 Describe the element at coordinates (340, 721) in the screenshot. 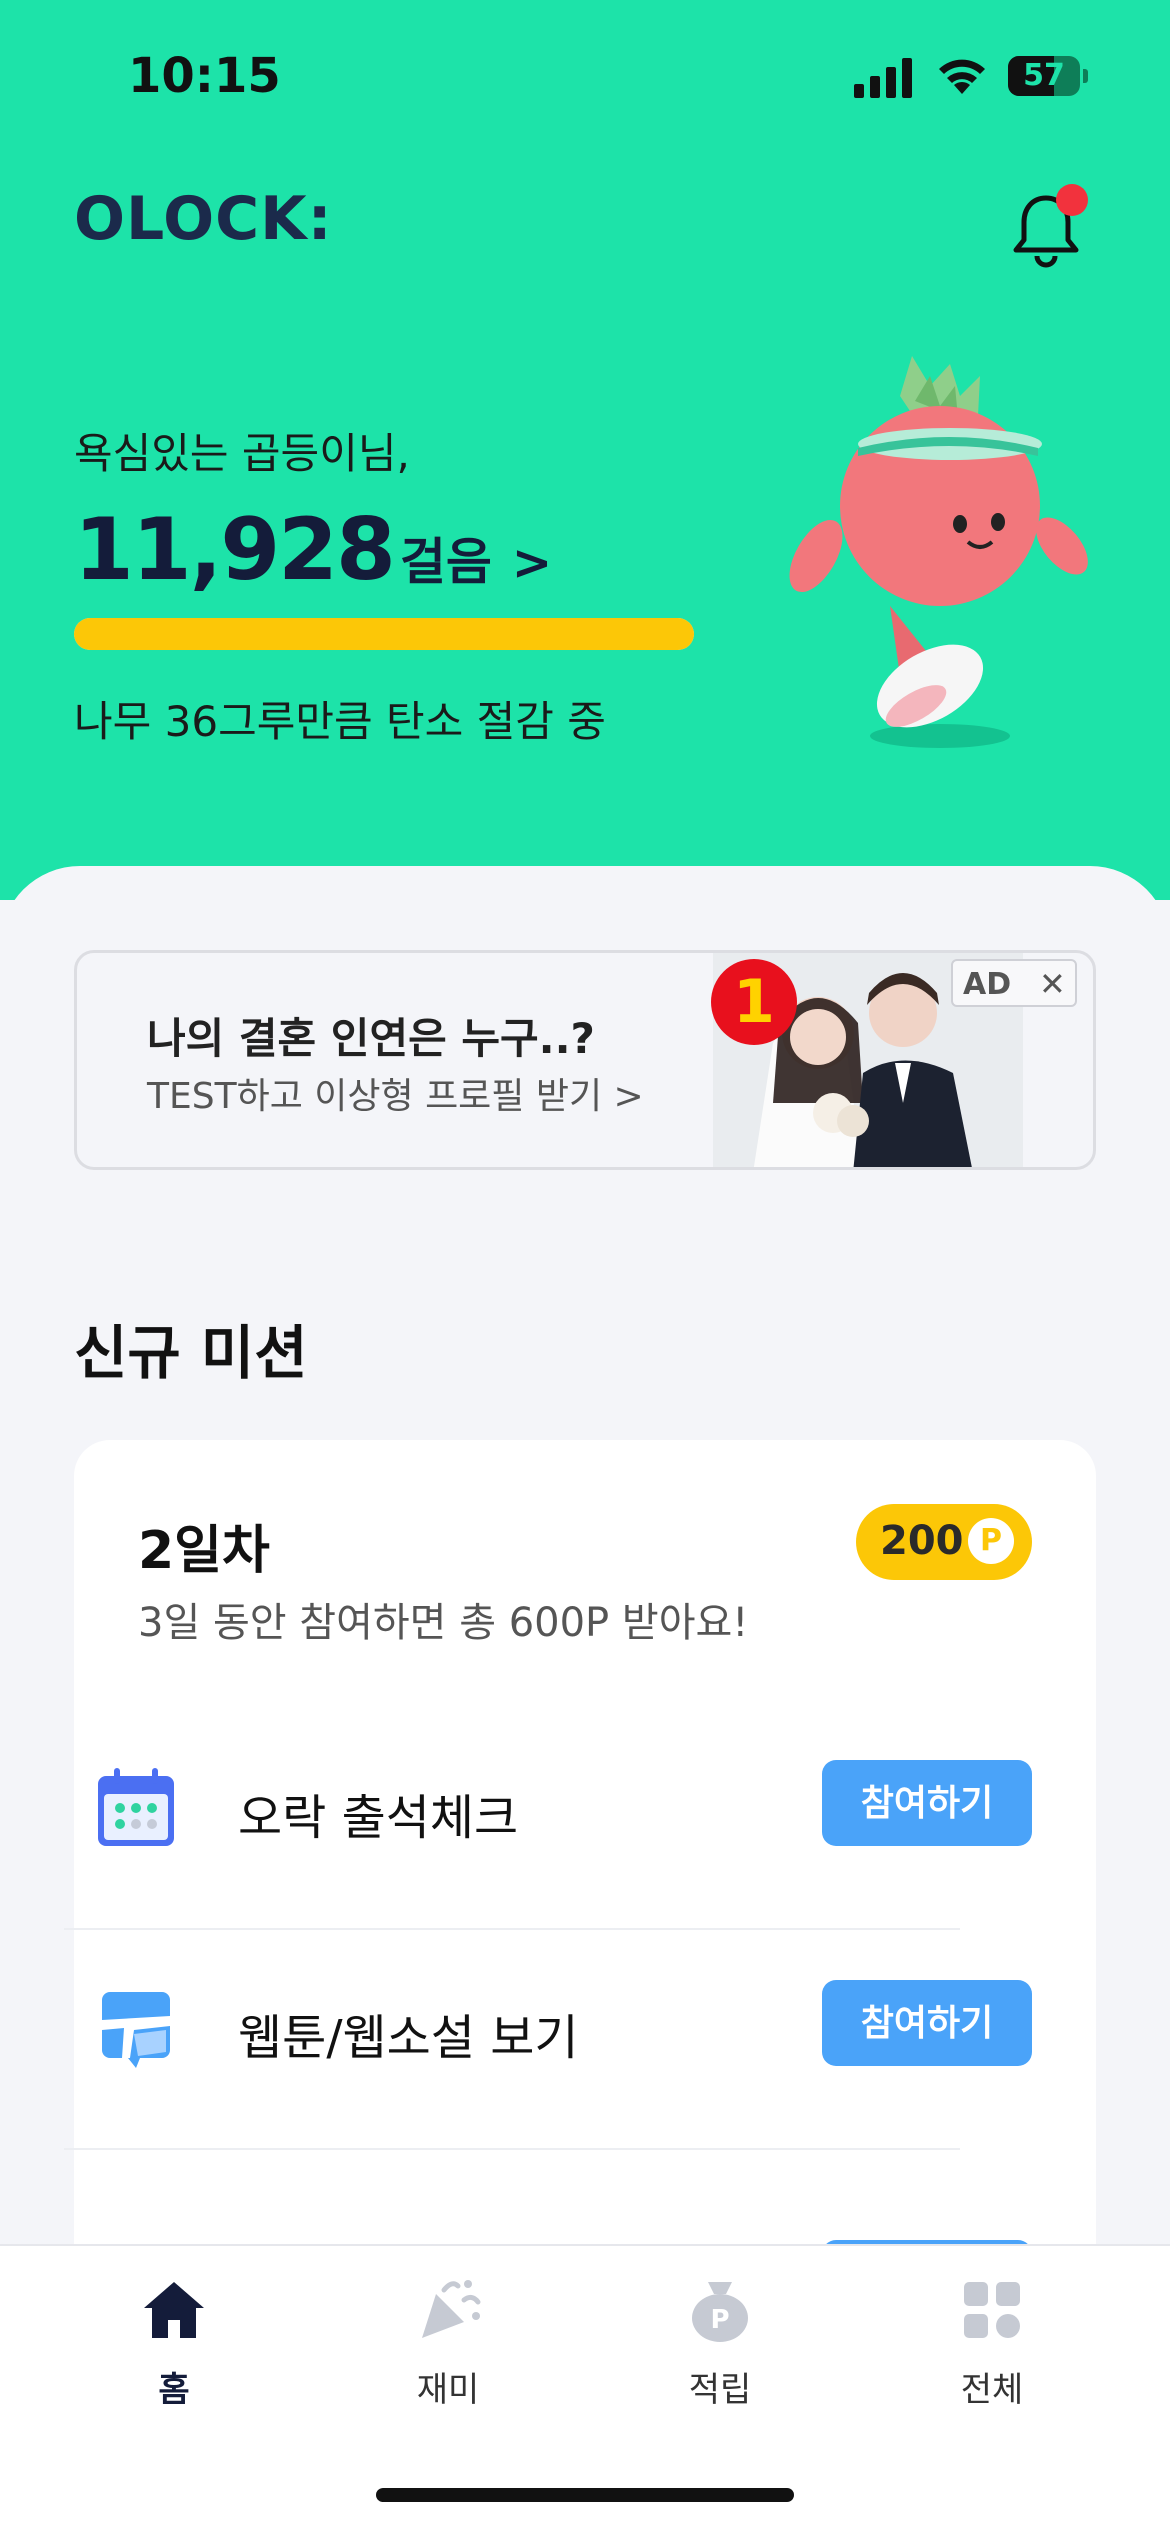

I see `carbon-saving-text: 나무 36그루만큼 탄소 절감 중` at that location.